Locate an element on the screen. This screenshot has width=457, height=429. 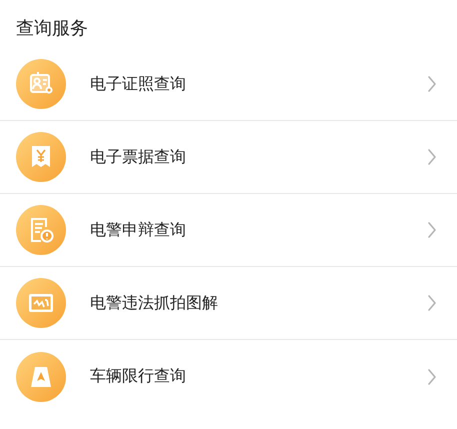
receipt-icon is located at coordinates (41, 157).